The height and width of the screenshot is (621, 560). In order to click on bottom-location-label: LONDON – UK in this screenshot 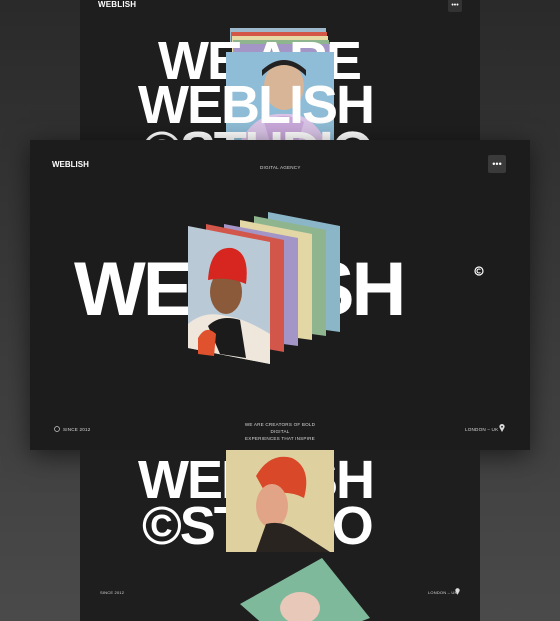, I will do `click(443, 592)`.